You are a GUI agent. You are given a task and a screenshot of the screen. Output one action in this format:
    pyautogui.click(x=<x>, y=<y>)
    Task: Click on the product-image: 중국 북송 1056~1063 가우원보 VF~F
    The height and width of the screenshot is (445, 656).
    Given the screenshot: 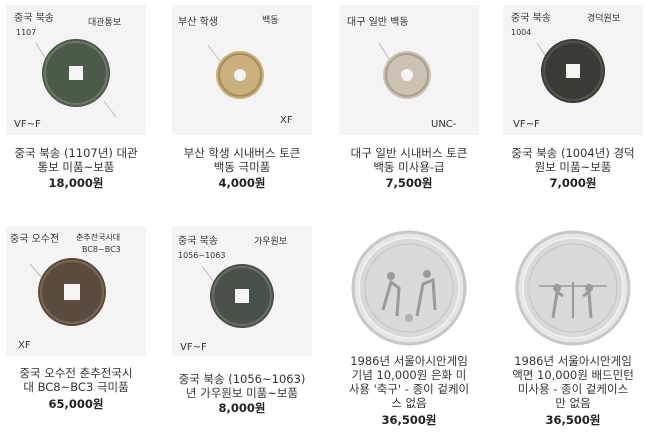 What is the action you would take?
    pyautogui.click(x=242, y=291)
    